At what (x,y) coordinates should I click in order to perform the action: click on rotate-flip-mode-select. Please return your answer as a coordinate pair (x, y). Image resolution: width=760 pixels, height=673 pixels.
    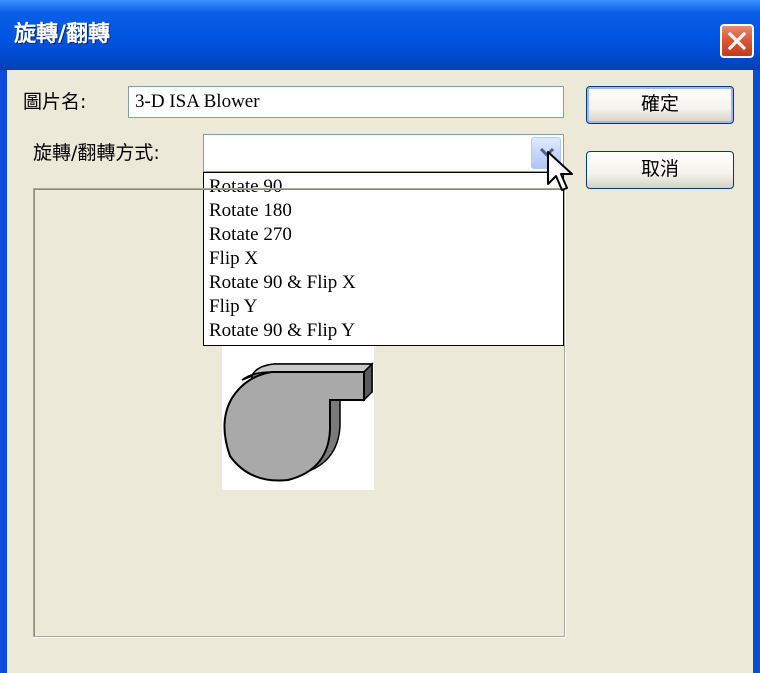
    Looking at the image, I should click on (383, 153).